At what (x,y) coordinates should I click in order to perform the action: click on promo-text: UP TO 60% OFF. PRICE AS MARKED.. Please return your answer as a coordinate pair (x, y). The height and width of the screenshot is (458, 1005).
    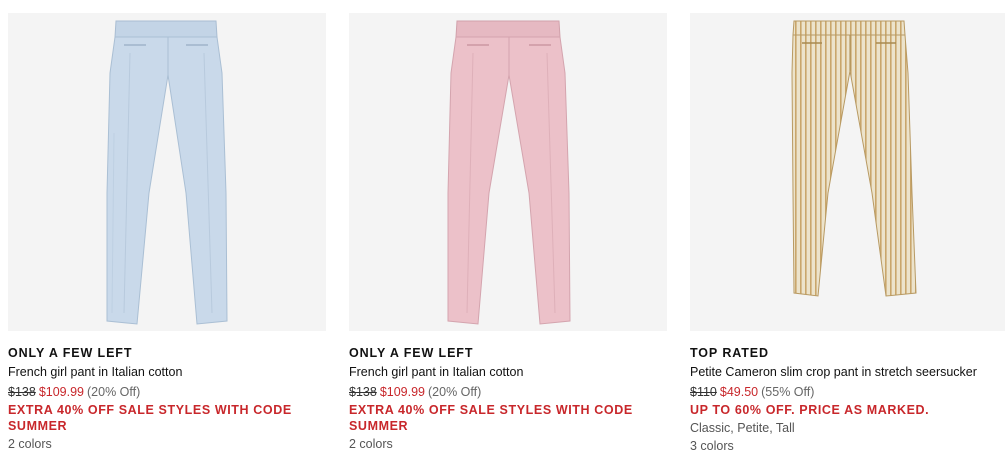
    Looking at the image, I should click on (810, 410).